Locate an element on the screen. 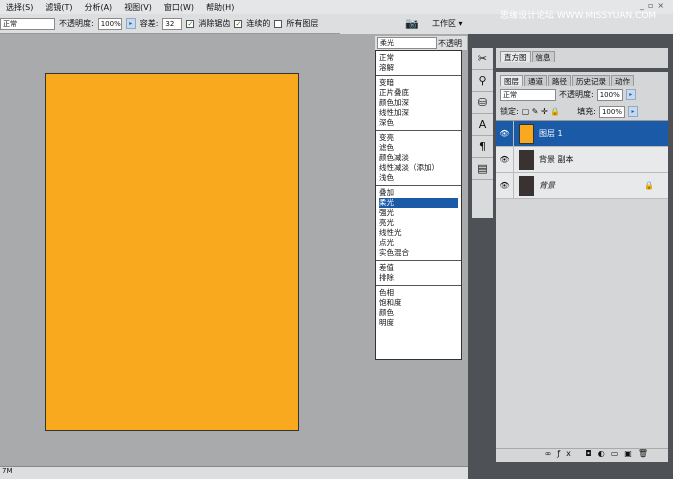 Image resolution: width=673 pixels, height=479 pixels. fill-input: 100% is located at coordinates (611, 111).